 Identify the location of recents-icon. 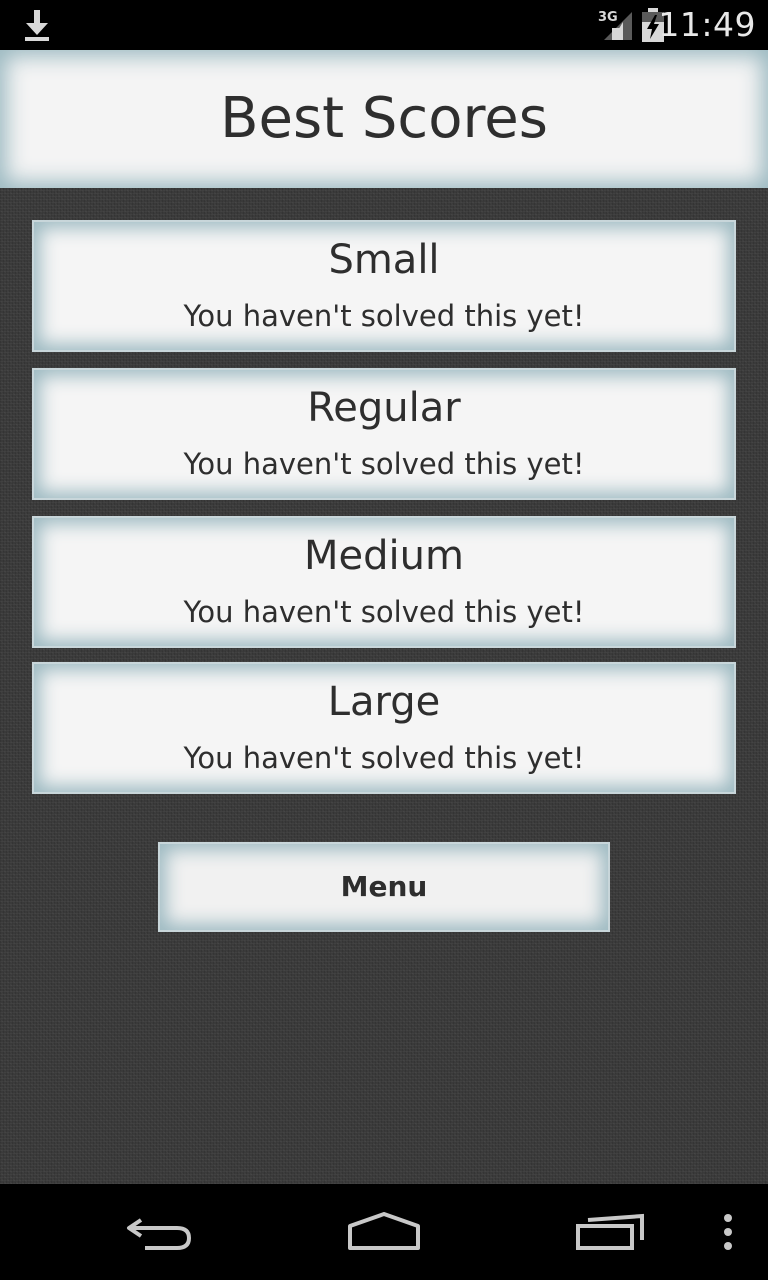
(610, 1231).